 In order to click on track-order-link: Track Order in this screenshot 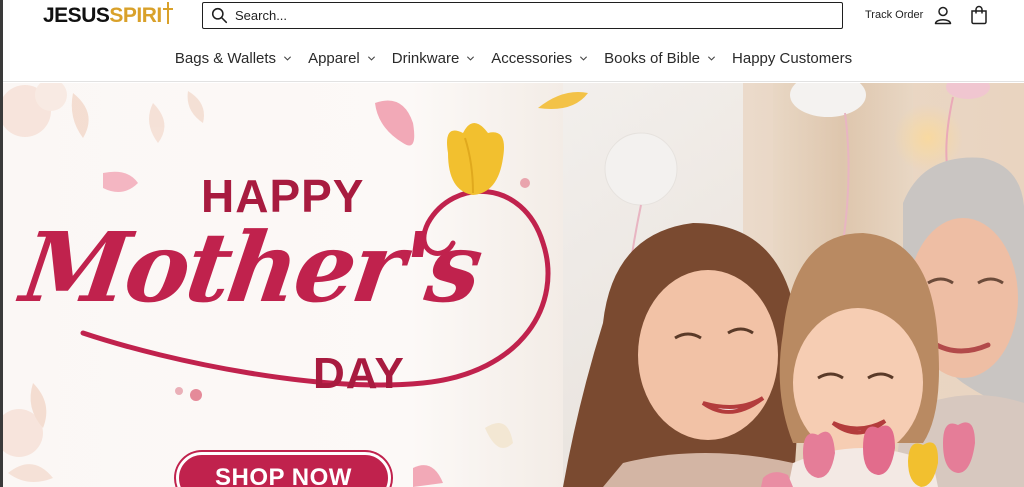, I will do `click(894, 15)`.